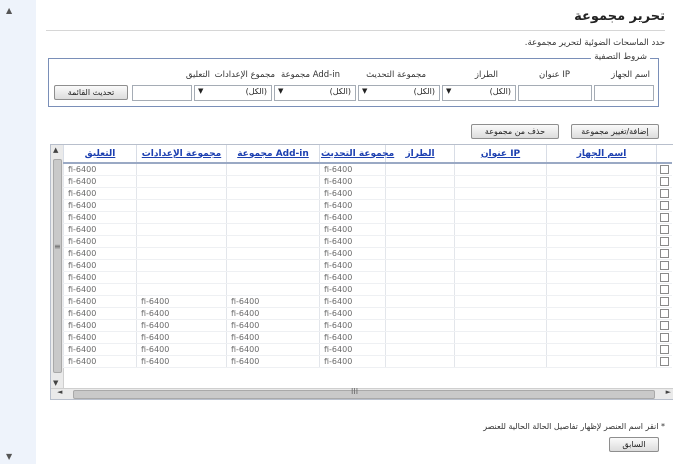 Image resolution: width=673 pixels, height=464 pixels. Describe the element at coordinates (634, 444) in the screenshot. I see `back-button: السابق` at that location.